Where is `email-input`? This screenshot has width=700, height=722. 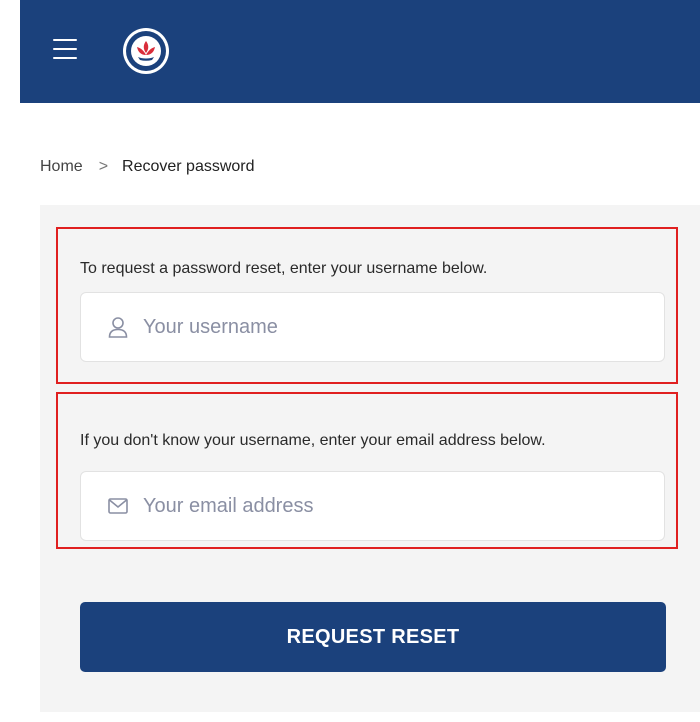 email-input is located at coordinates (383, 506).